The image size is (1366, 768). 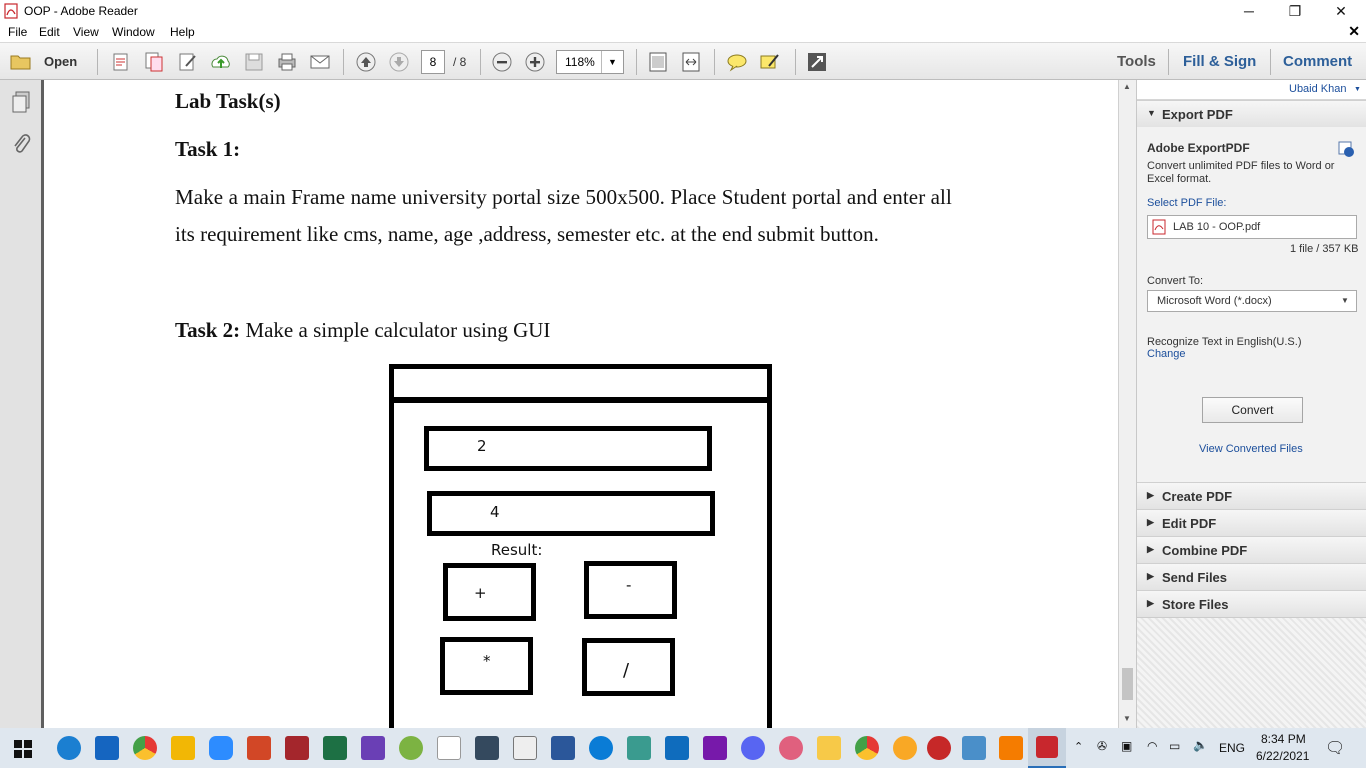 I want to click on battery-icon: ▭, so click(x=1174, y=746).